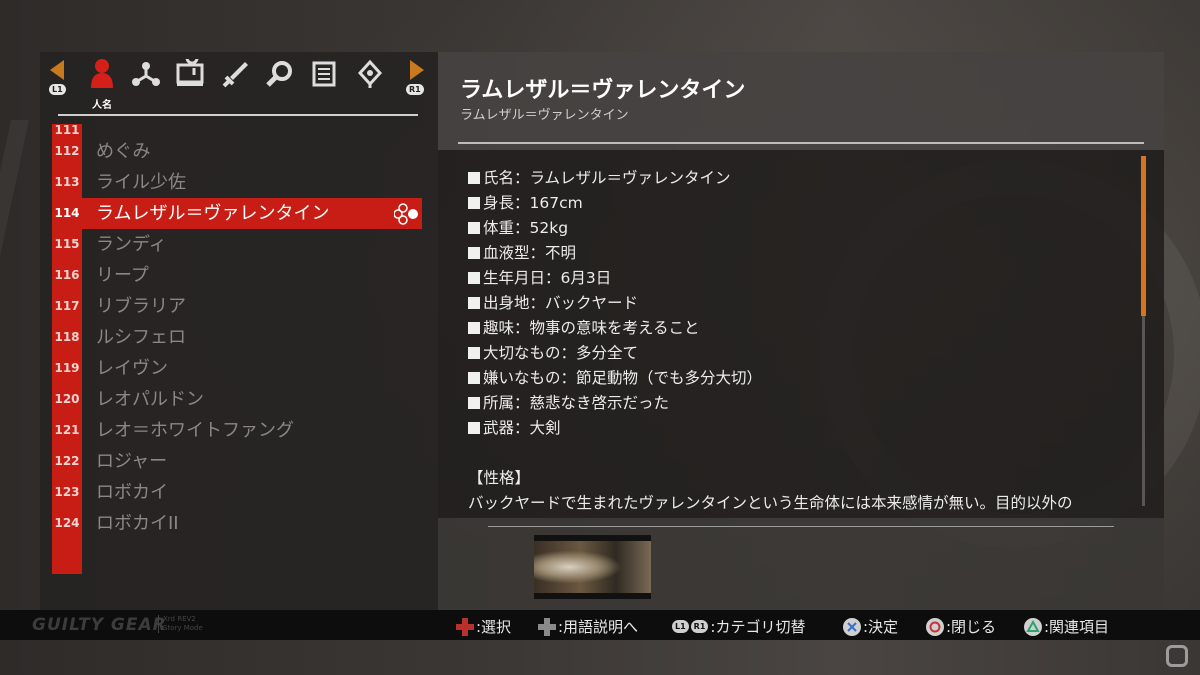  I want to click on l1-button-tag: L1, so click(57, 89).